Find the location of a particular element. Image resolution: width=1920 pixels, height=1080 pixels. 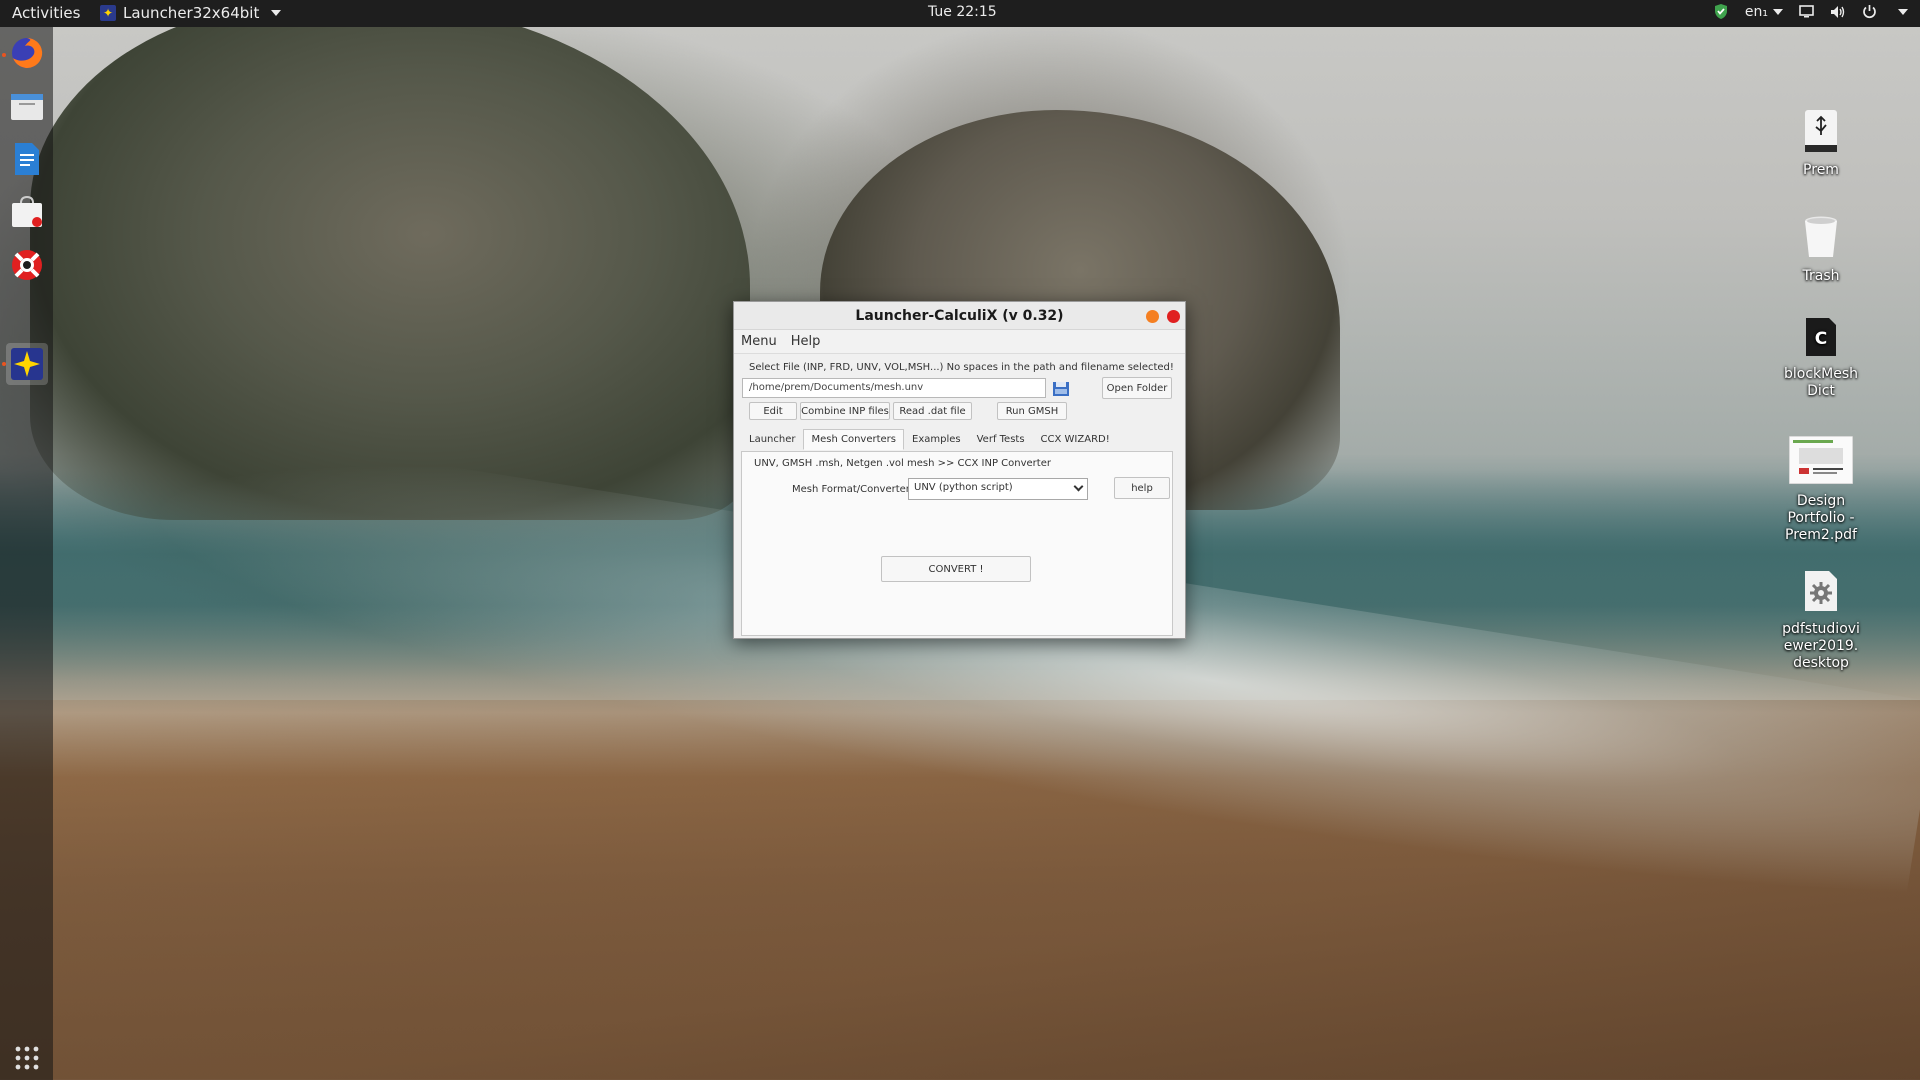

clock: Tue 22:15 is located at coordinates (962, 12).